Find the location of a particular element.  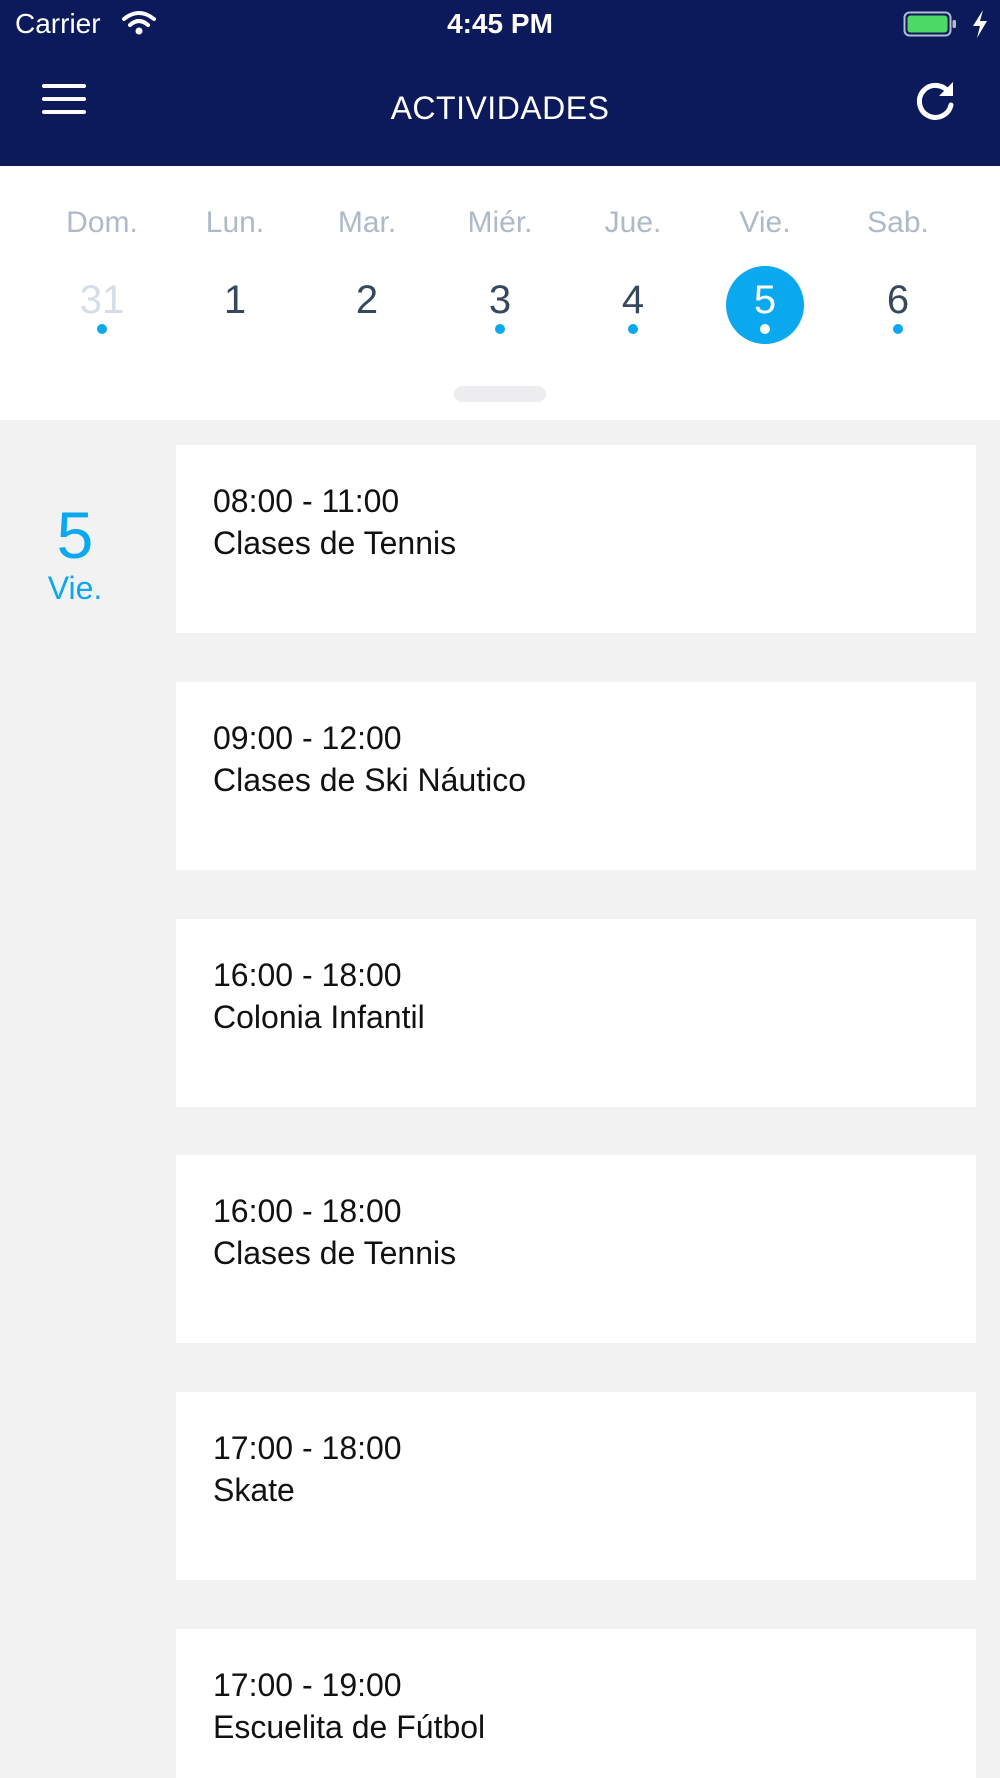

event-card: 09:00 - 12:00 Clases de Ski Náutico is located at coordinates (576, 776).